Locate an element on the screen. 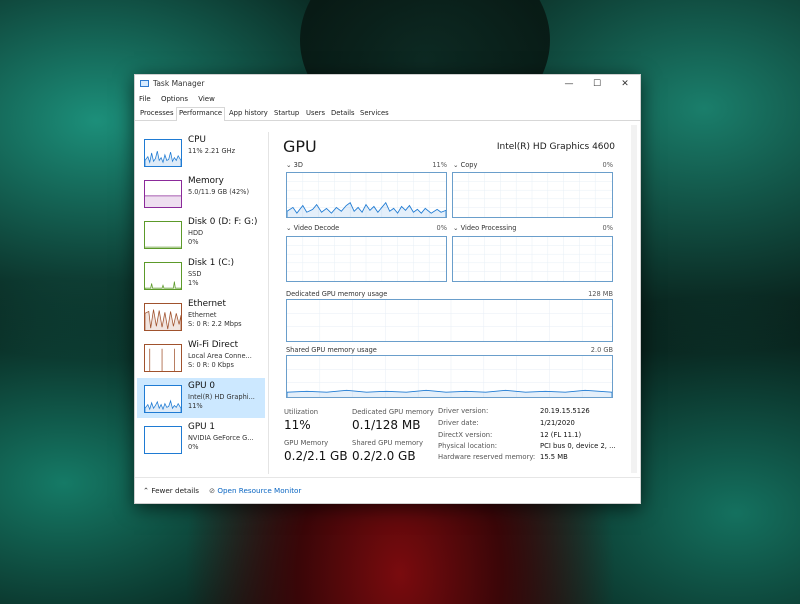  driver-date-value: 1/21/2020 is located at coordinates (557, 423).